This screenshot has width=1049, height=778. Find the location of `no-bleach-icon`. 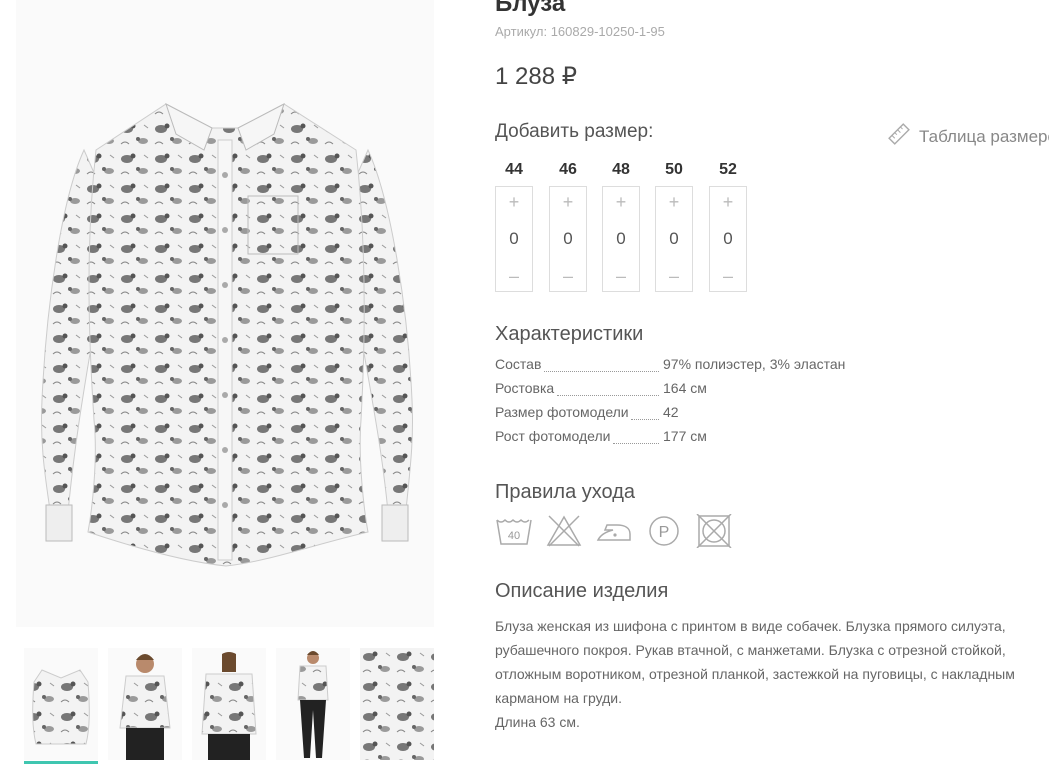

no-bleach-icon is located at coordinates (564, 531).